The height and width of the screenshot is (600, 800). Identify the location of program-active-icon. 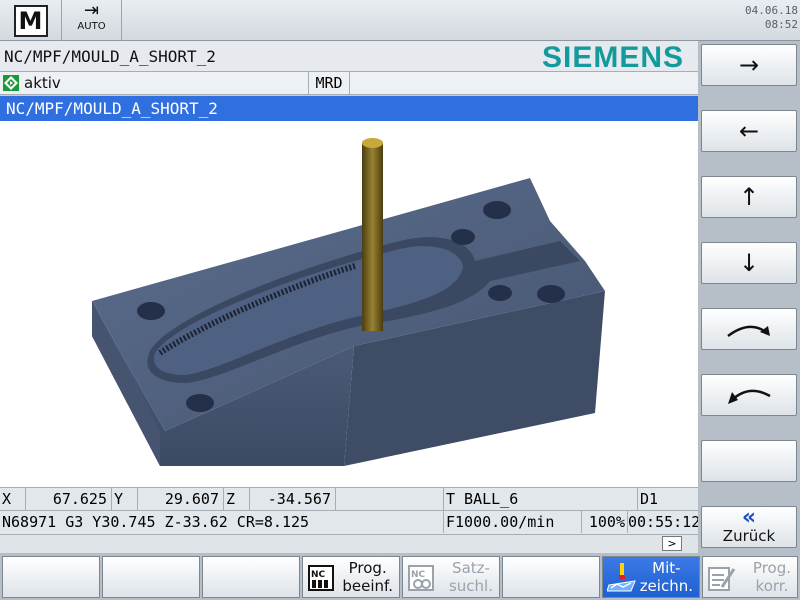
(11, 83).